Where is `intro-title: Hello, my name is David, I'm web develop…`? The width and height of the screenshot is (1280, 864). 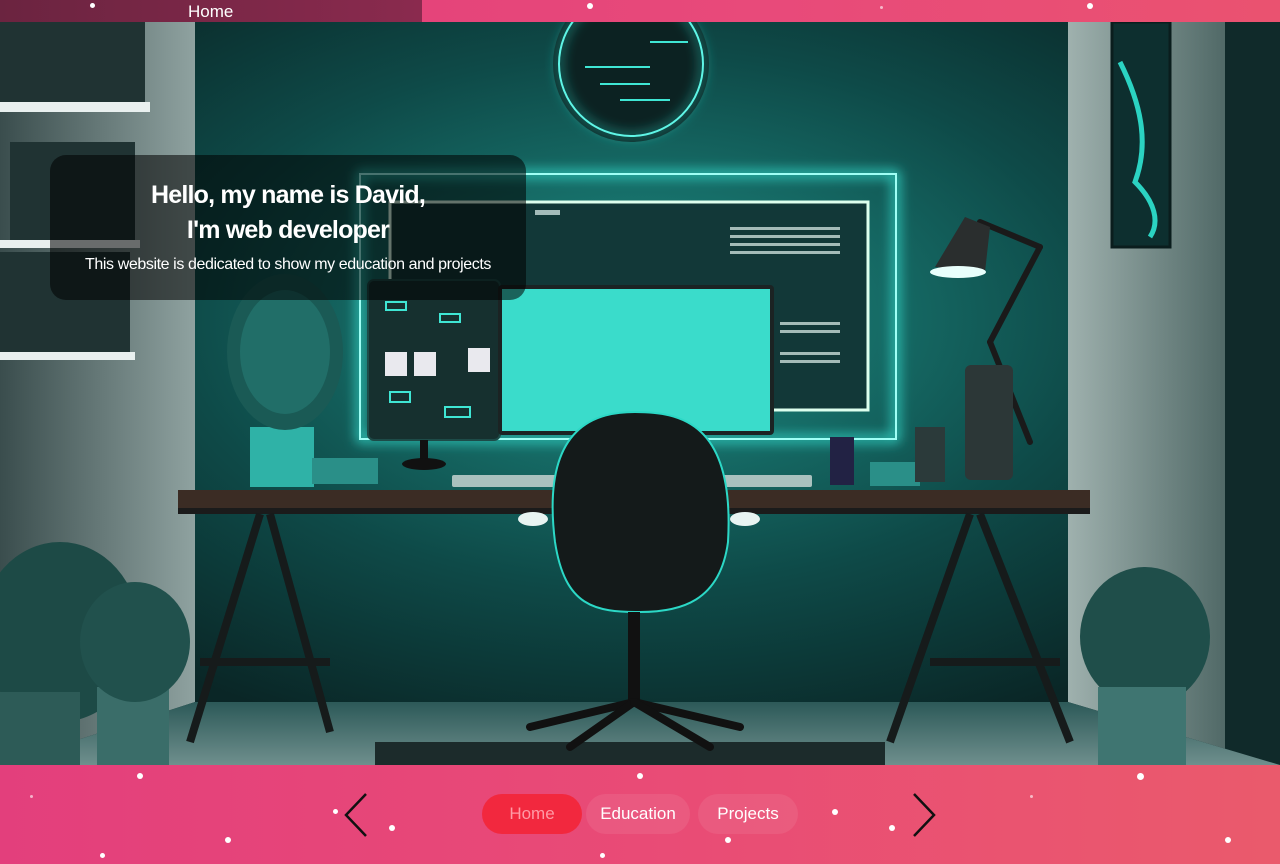
intro-title: Hello, my name is David, I'm web develop… is located at coordinates (288, 213).